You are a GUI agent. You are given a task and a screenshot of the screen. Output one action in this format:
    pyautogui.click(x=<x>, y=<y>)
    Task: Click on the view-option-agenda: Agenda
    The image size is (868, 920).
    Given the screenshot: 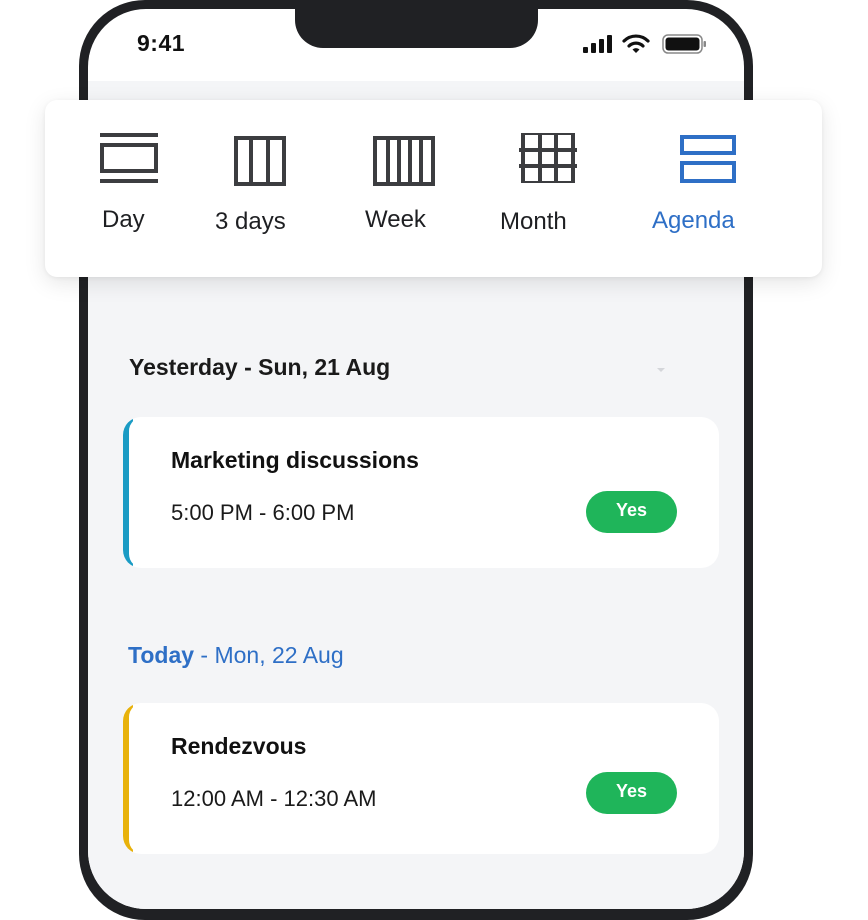 What is the action you would take?
    pyautogui.click(x=705, y=188)
    